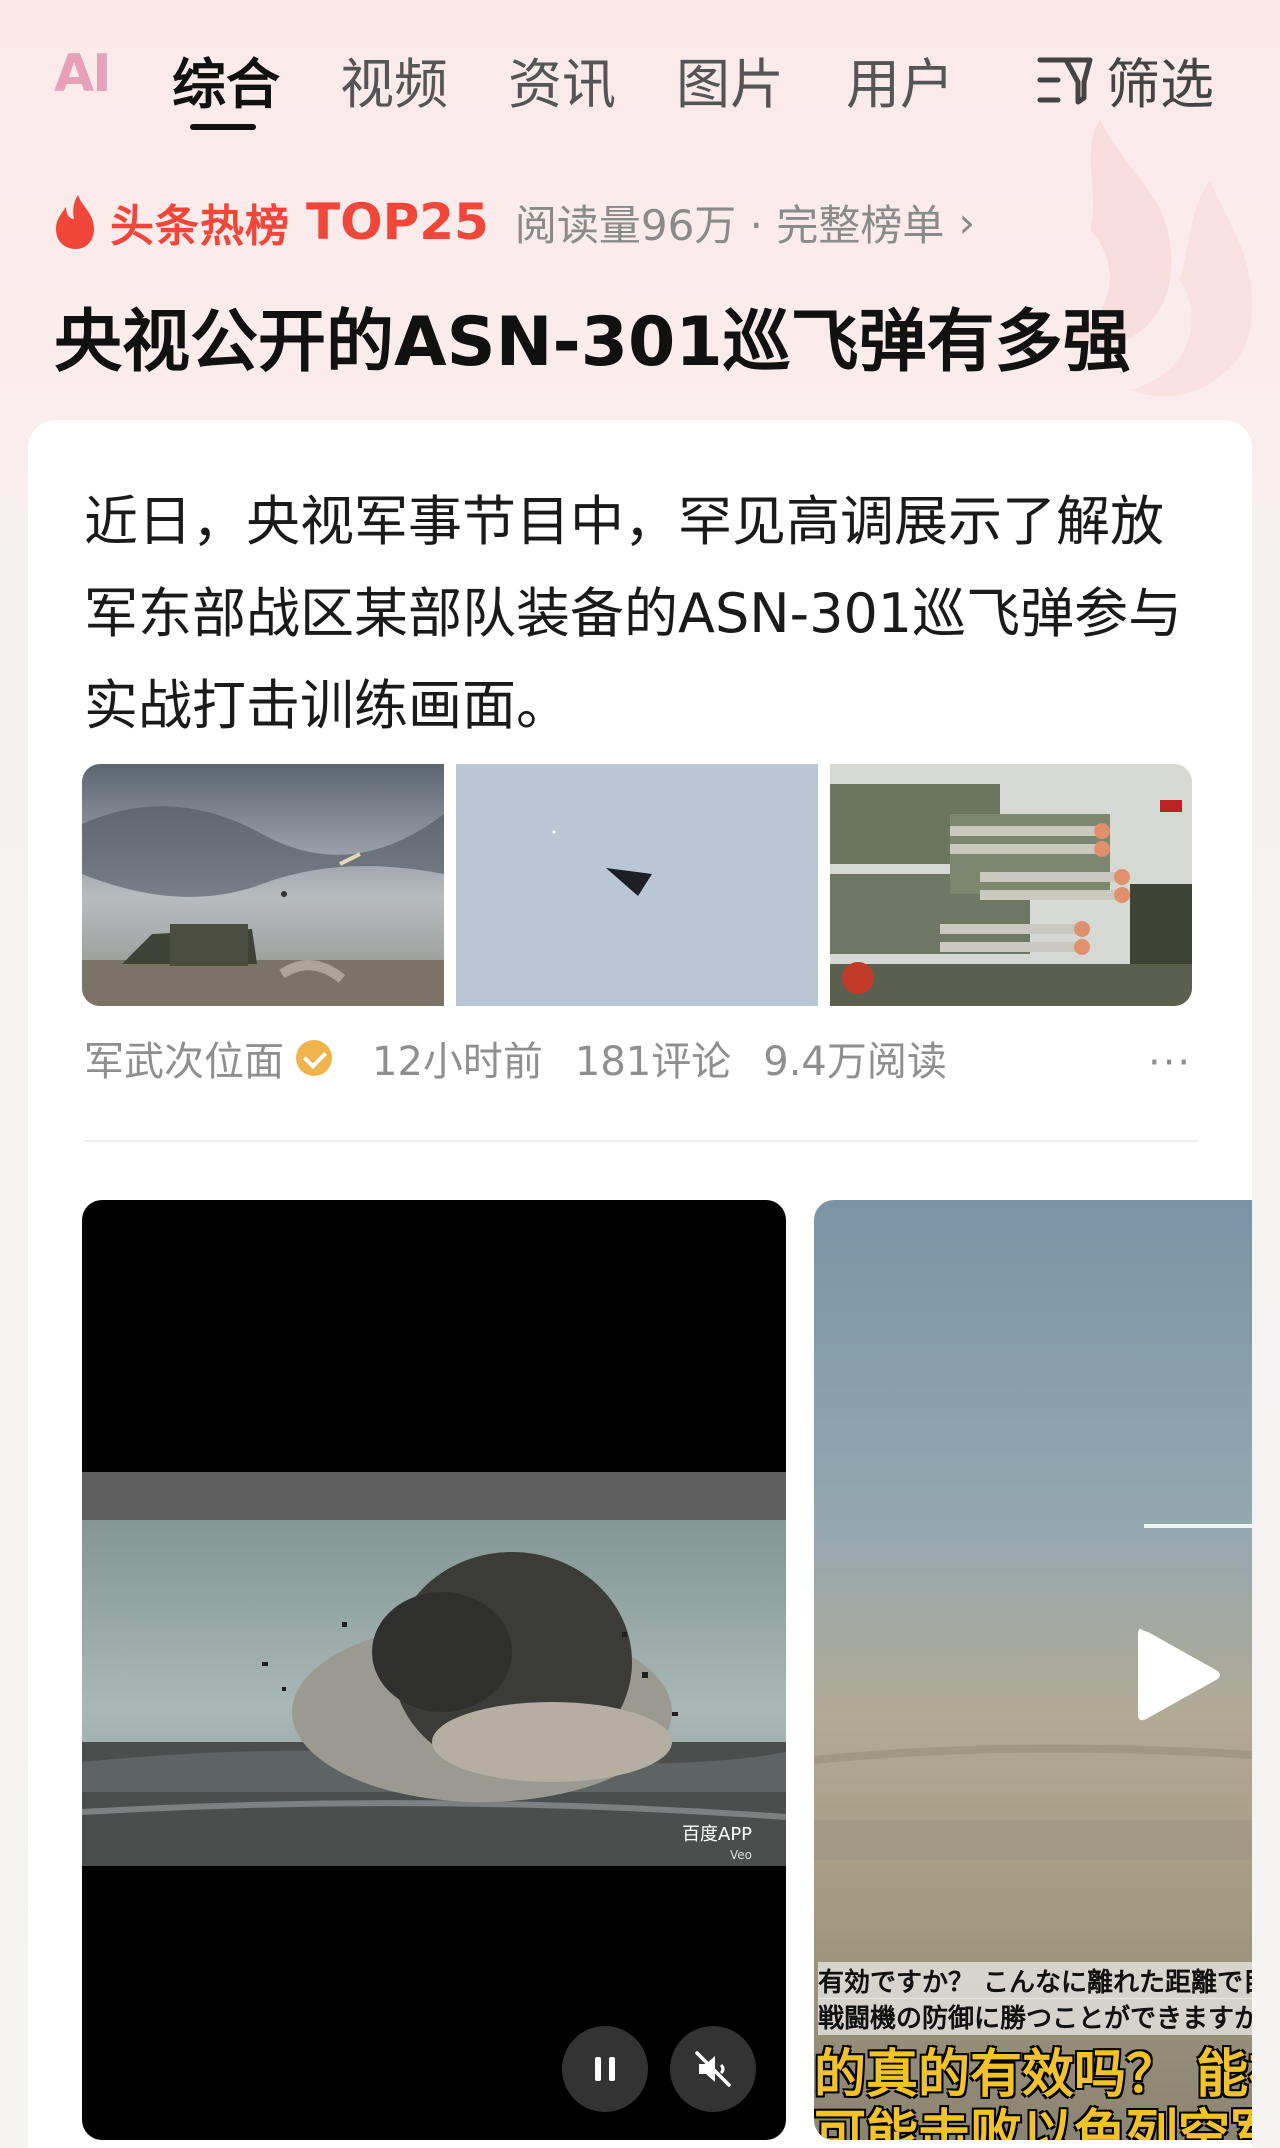 The width and height of the screenshot is (1280, 2148). I want to click on tab-images: 图片, so click(730, 79).